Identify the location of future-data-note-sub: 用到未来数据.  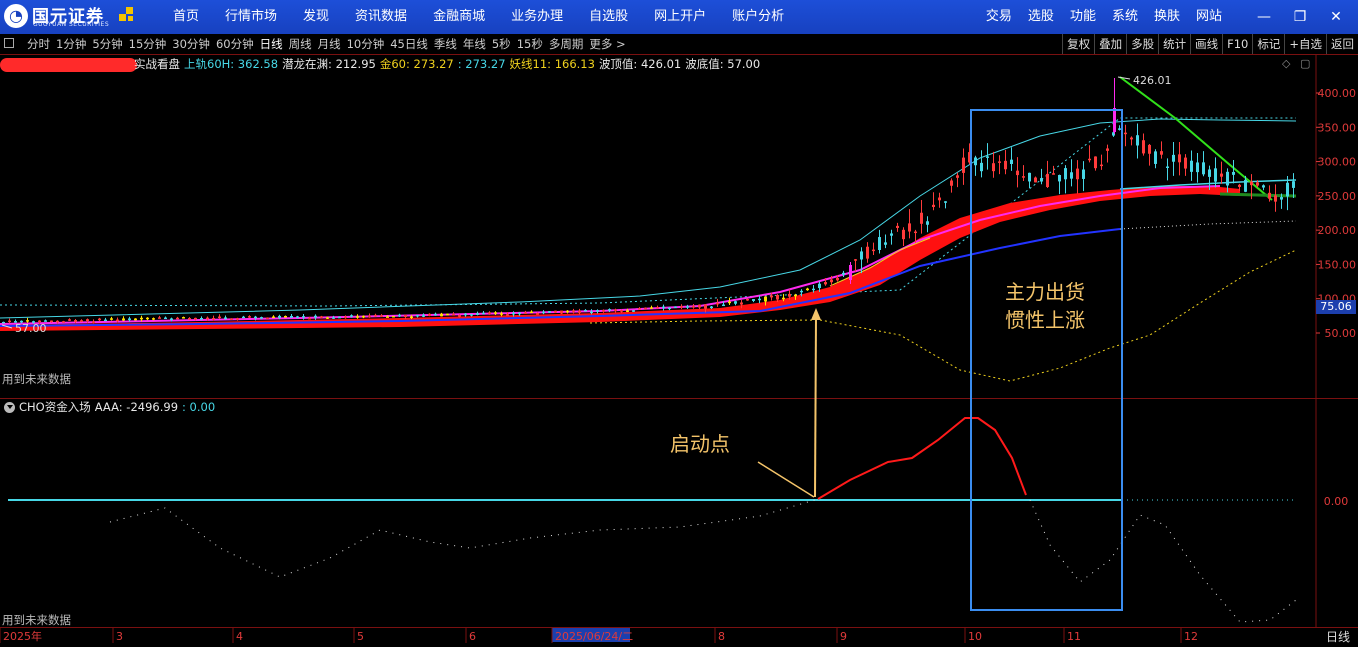
(36, 620).